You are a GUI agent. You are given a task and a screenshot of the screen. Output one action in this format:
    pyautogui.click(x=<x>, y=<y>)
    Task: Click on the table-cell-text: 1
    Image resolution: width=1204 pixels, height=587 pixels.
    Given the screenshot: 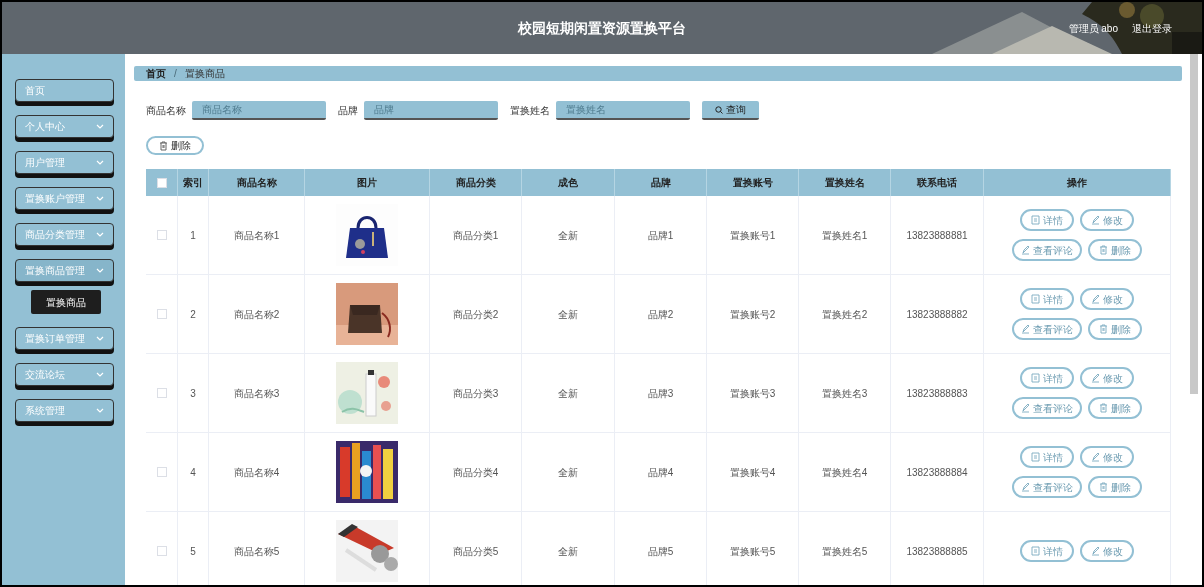 What is the action you would take?
    pyautogui.click(x=193, y=235)
    